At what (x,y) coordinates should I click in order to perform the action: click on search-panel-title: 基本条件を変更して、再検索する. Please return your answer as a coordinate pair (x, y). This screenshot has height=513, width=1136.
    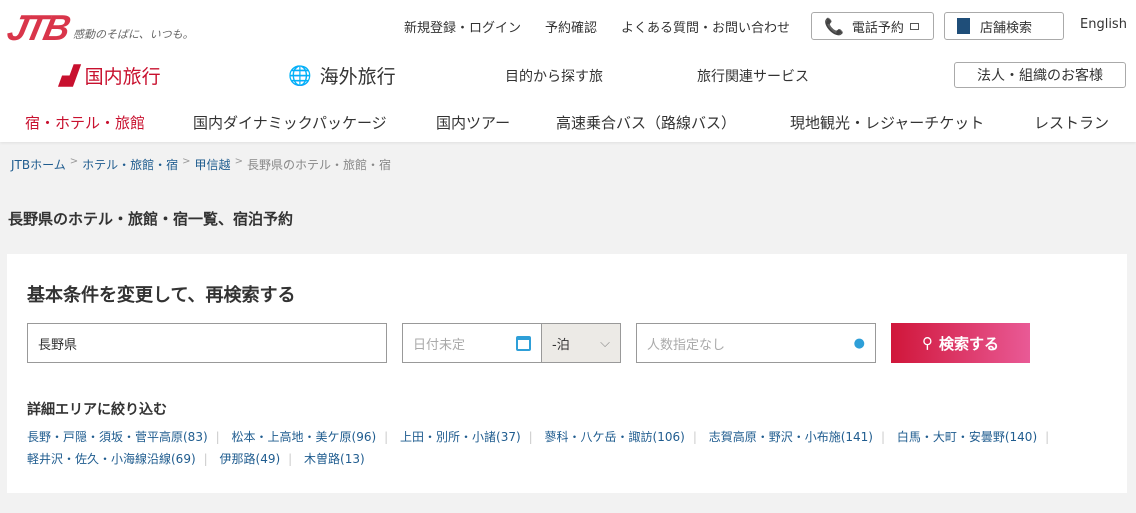
    Looking at the image, I should click on (161, 295).